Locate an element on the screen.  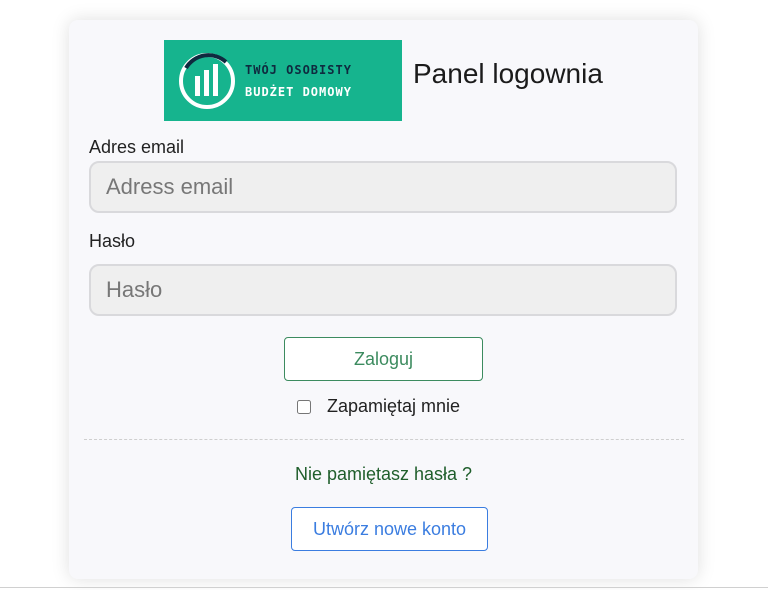
create-account-button: Utwórz nowe konto is located at coordinates (389, 529).